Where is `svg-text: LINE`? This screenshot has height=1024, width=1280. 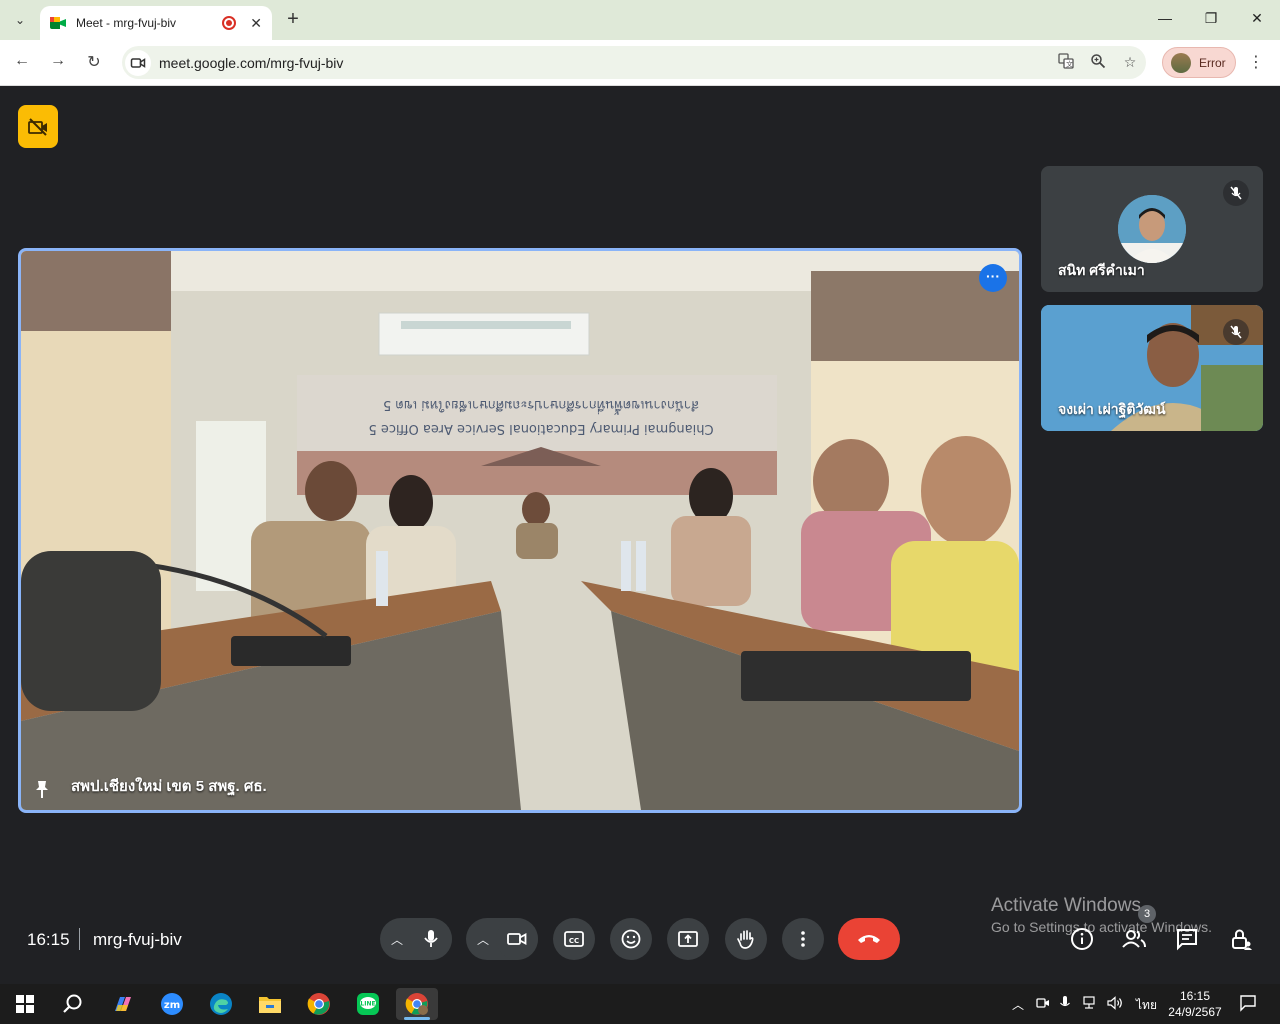
svg-text: LINE is located at coordinates (367, 1004).